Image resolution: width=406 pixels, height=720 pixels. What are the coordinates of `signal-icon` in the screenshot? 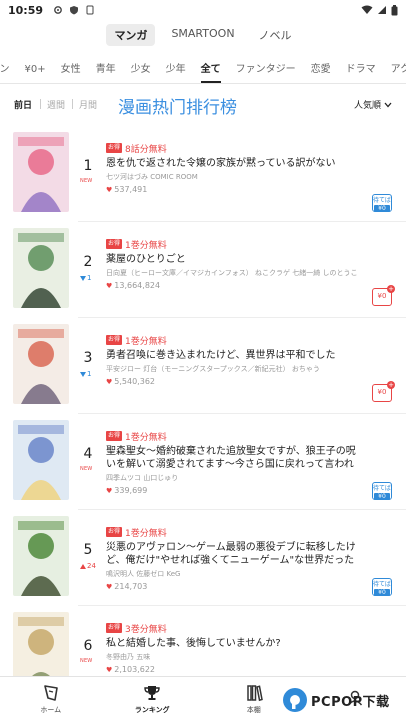 It's located at (382, 10).